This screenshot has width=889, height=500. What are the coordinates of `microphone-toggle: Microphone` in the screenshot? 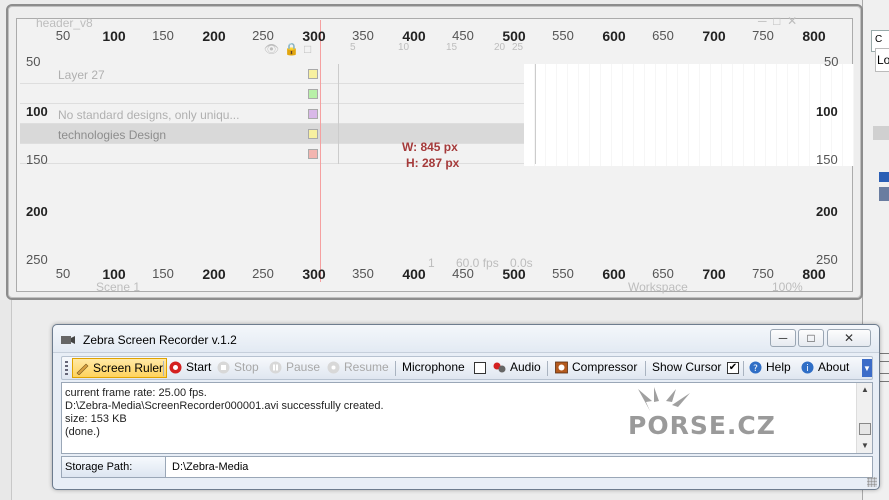 It's located at (423, 368).